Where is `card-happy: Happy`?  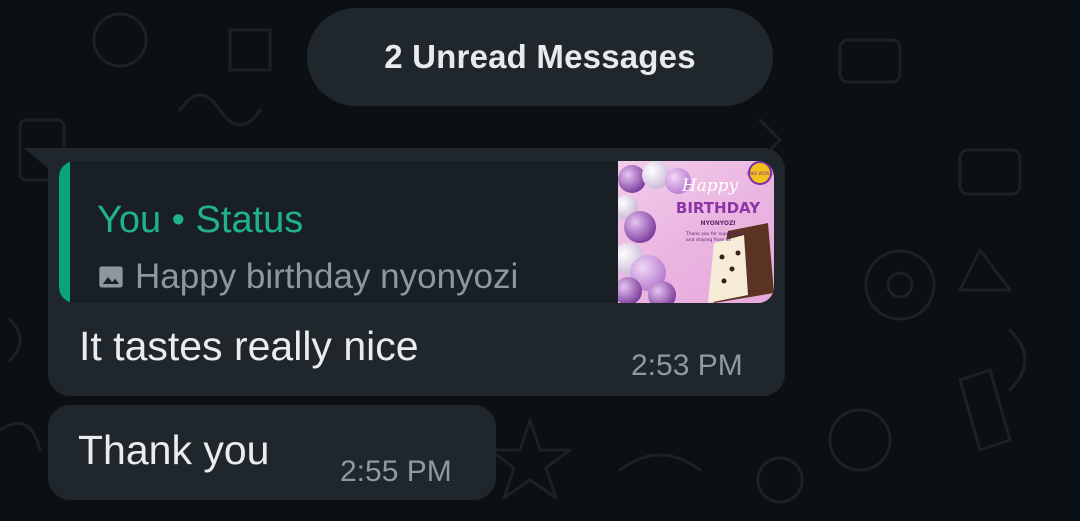
card-happy: Happy is located at coordinates (710, 186).